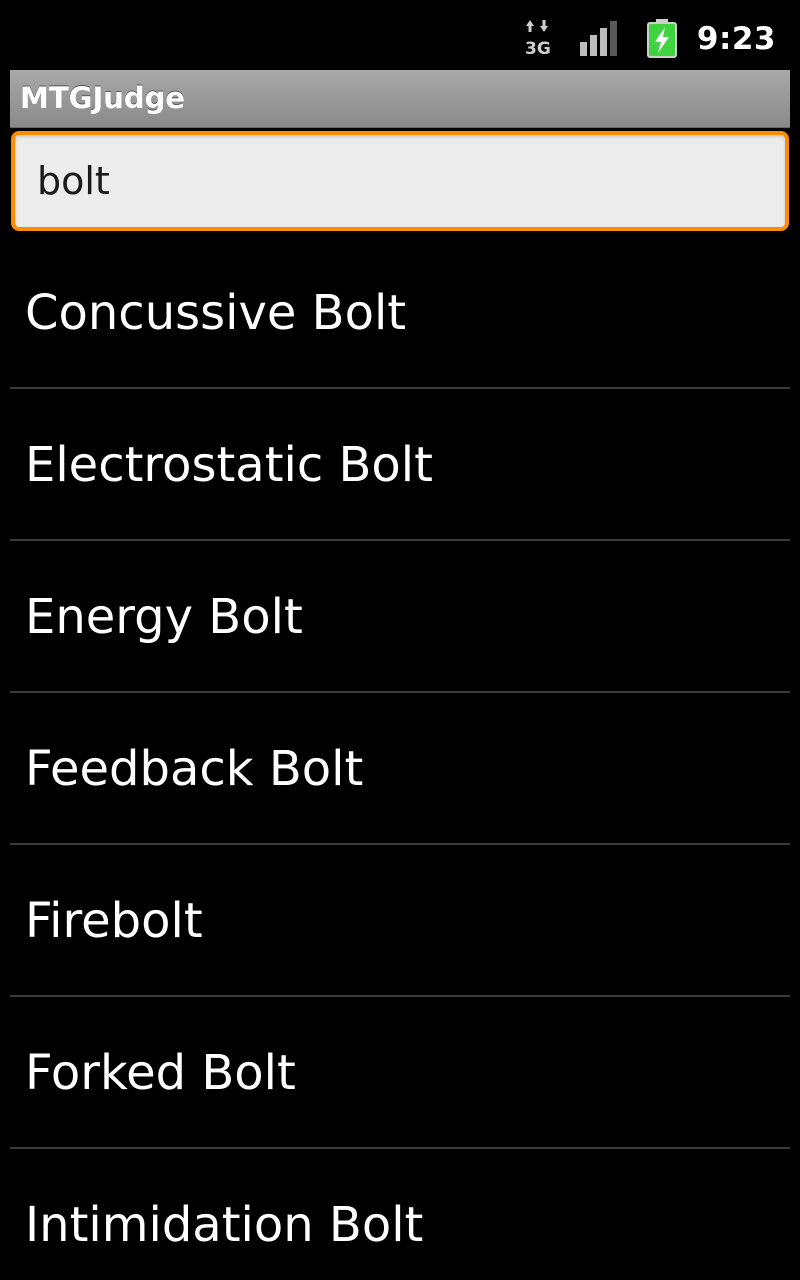 The width and height of the screenshot is (800, 1280). What do you see at coordinates (397, 181) in the screenshot?
I see `search-input` at bounding box center [397, 181].